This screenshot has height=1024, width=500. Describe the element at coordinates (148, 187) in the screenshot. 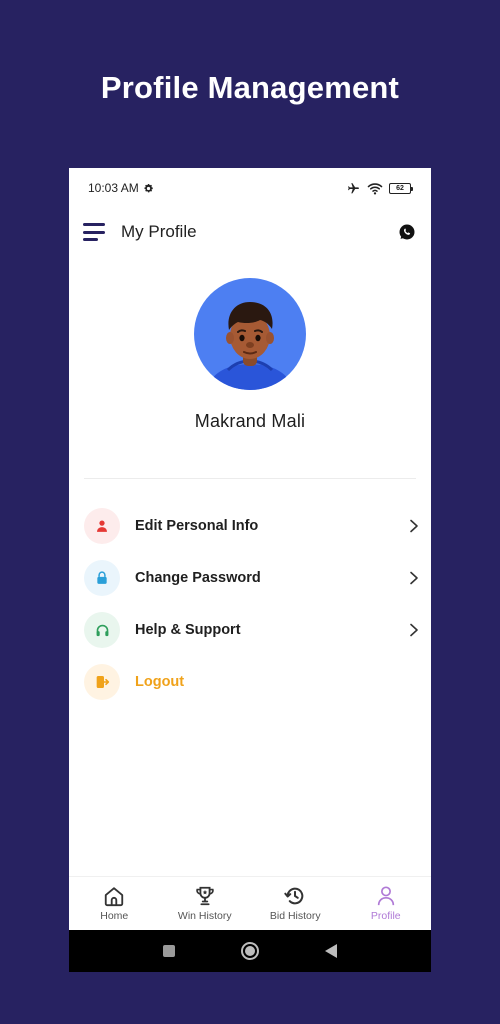

I see `settings-gear-icon` at that location.